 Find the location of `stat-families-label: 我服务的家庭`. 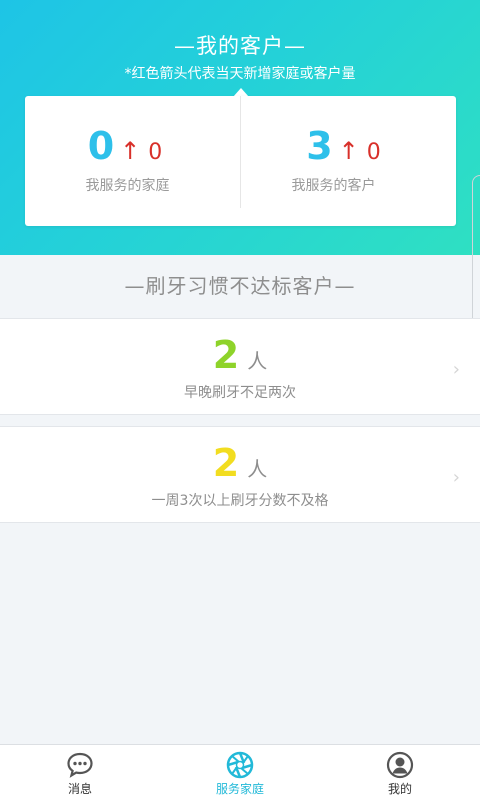

stat-families-label: 我服务的家庭 is located at coordinates (127, 186).